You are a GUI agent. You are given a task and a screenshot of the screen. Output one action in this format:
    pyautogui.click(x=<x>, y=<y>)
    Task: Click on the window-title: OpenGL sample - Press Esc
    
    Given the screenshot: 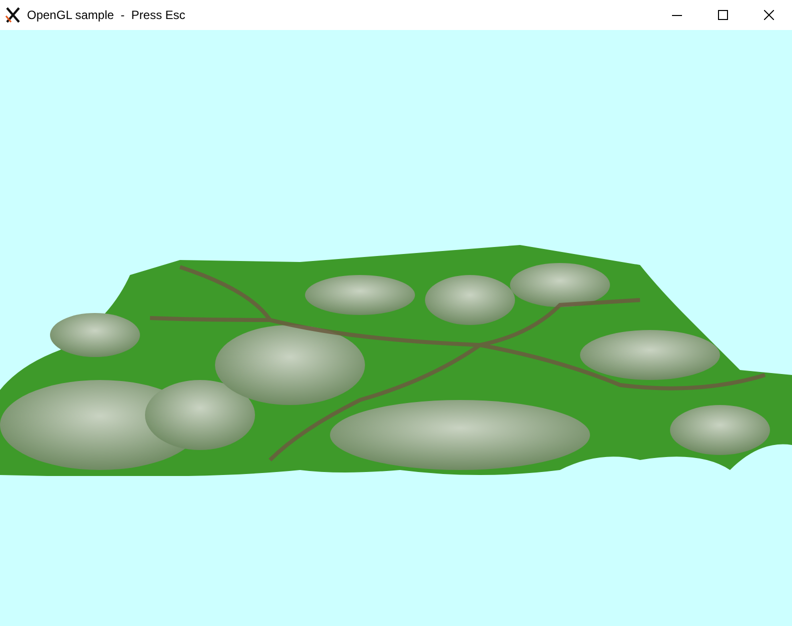 What is the action you would take?
    pyautogui.click(x=106, y=15)
    